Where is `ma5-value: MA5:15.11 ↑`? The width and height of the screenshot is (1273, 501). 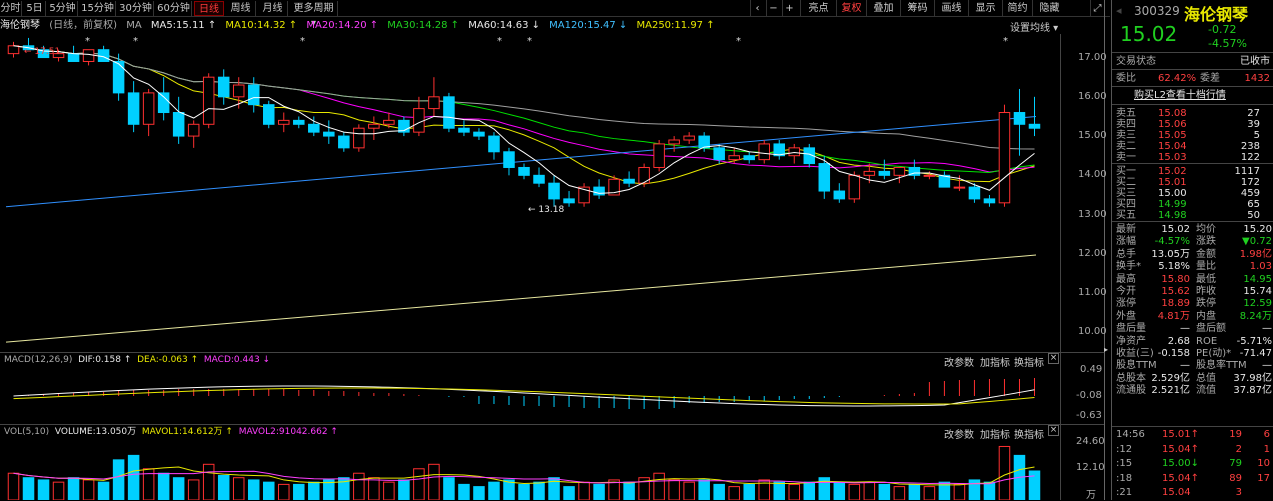 ma5-value: MA5:15.11 ↑ is located at coordinates (183, 25).